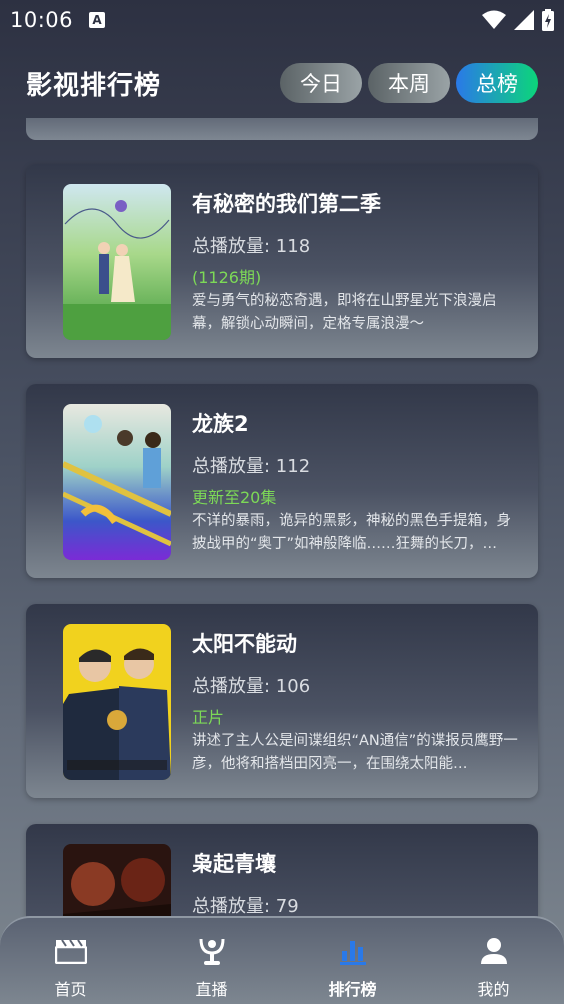  Describe the element at coordinates (251, 466) in the screenshot. I see `item-play-count: 总播放量: 112` at that location.